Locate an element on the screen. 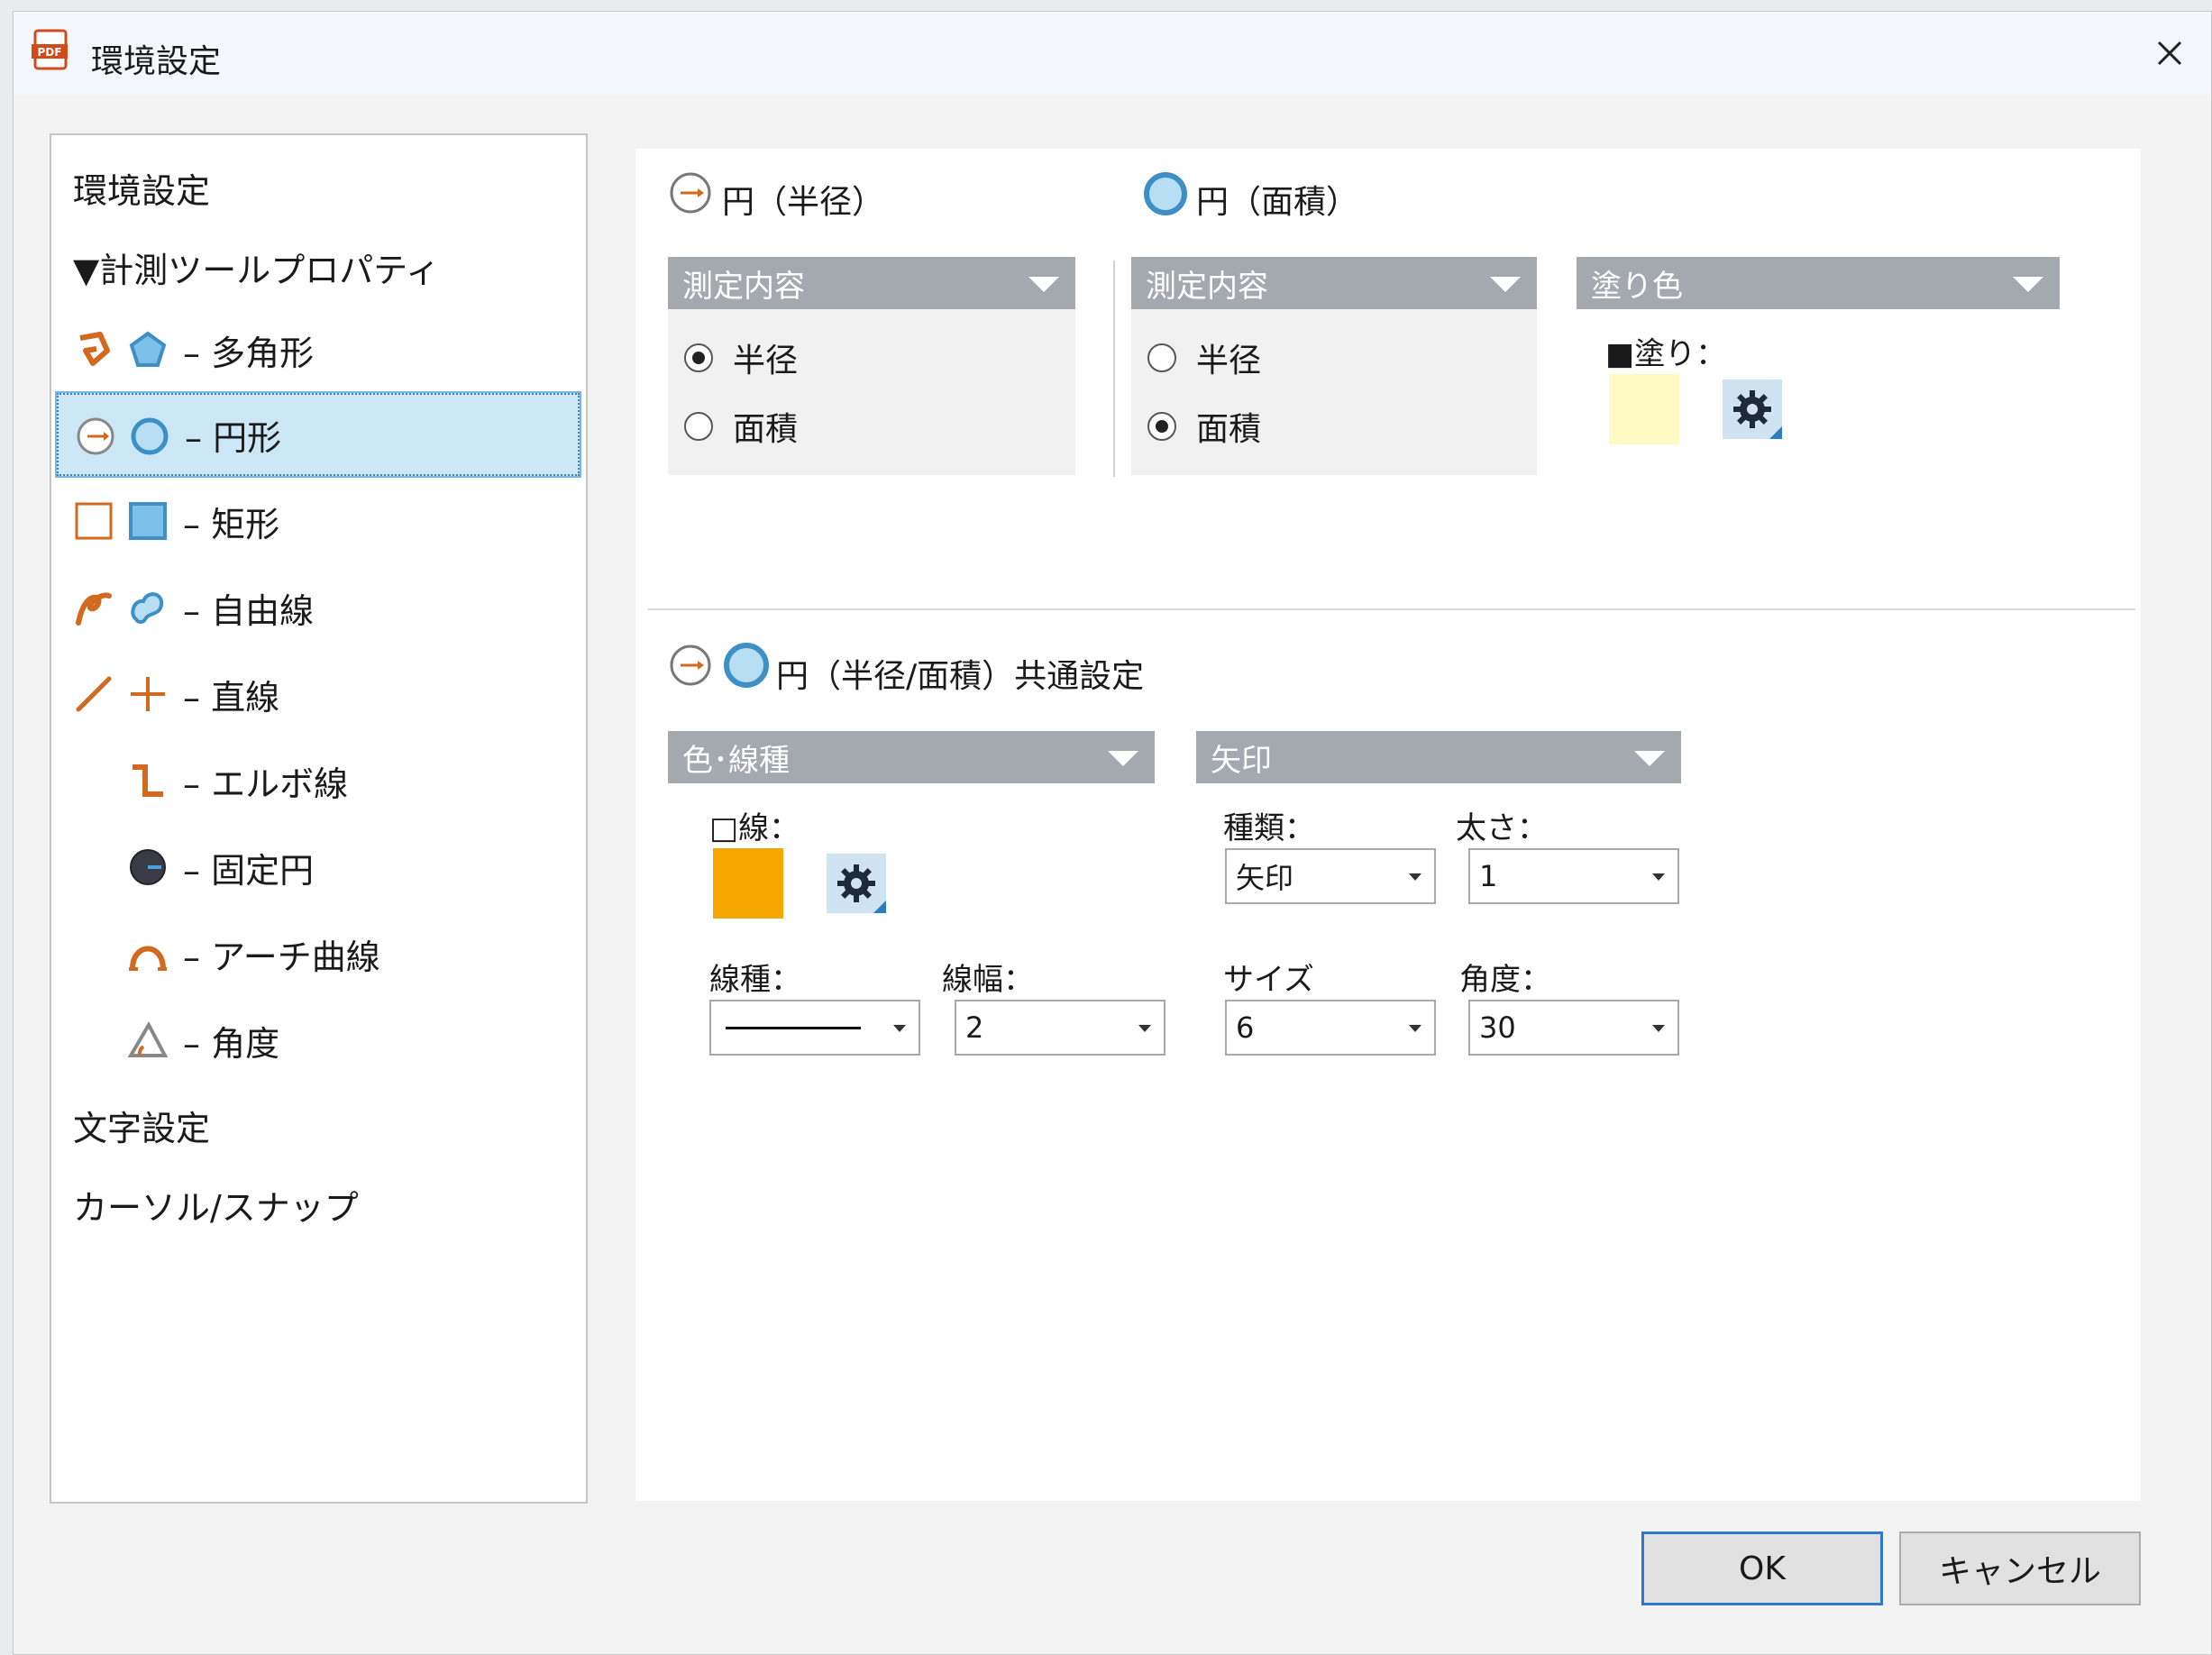 The height and width of the screenshot is (1655, 2212). arch-curve-icon is located at coordinates (148, 959).